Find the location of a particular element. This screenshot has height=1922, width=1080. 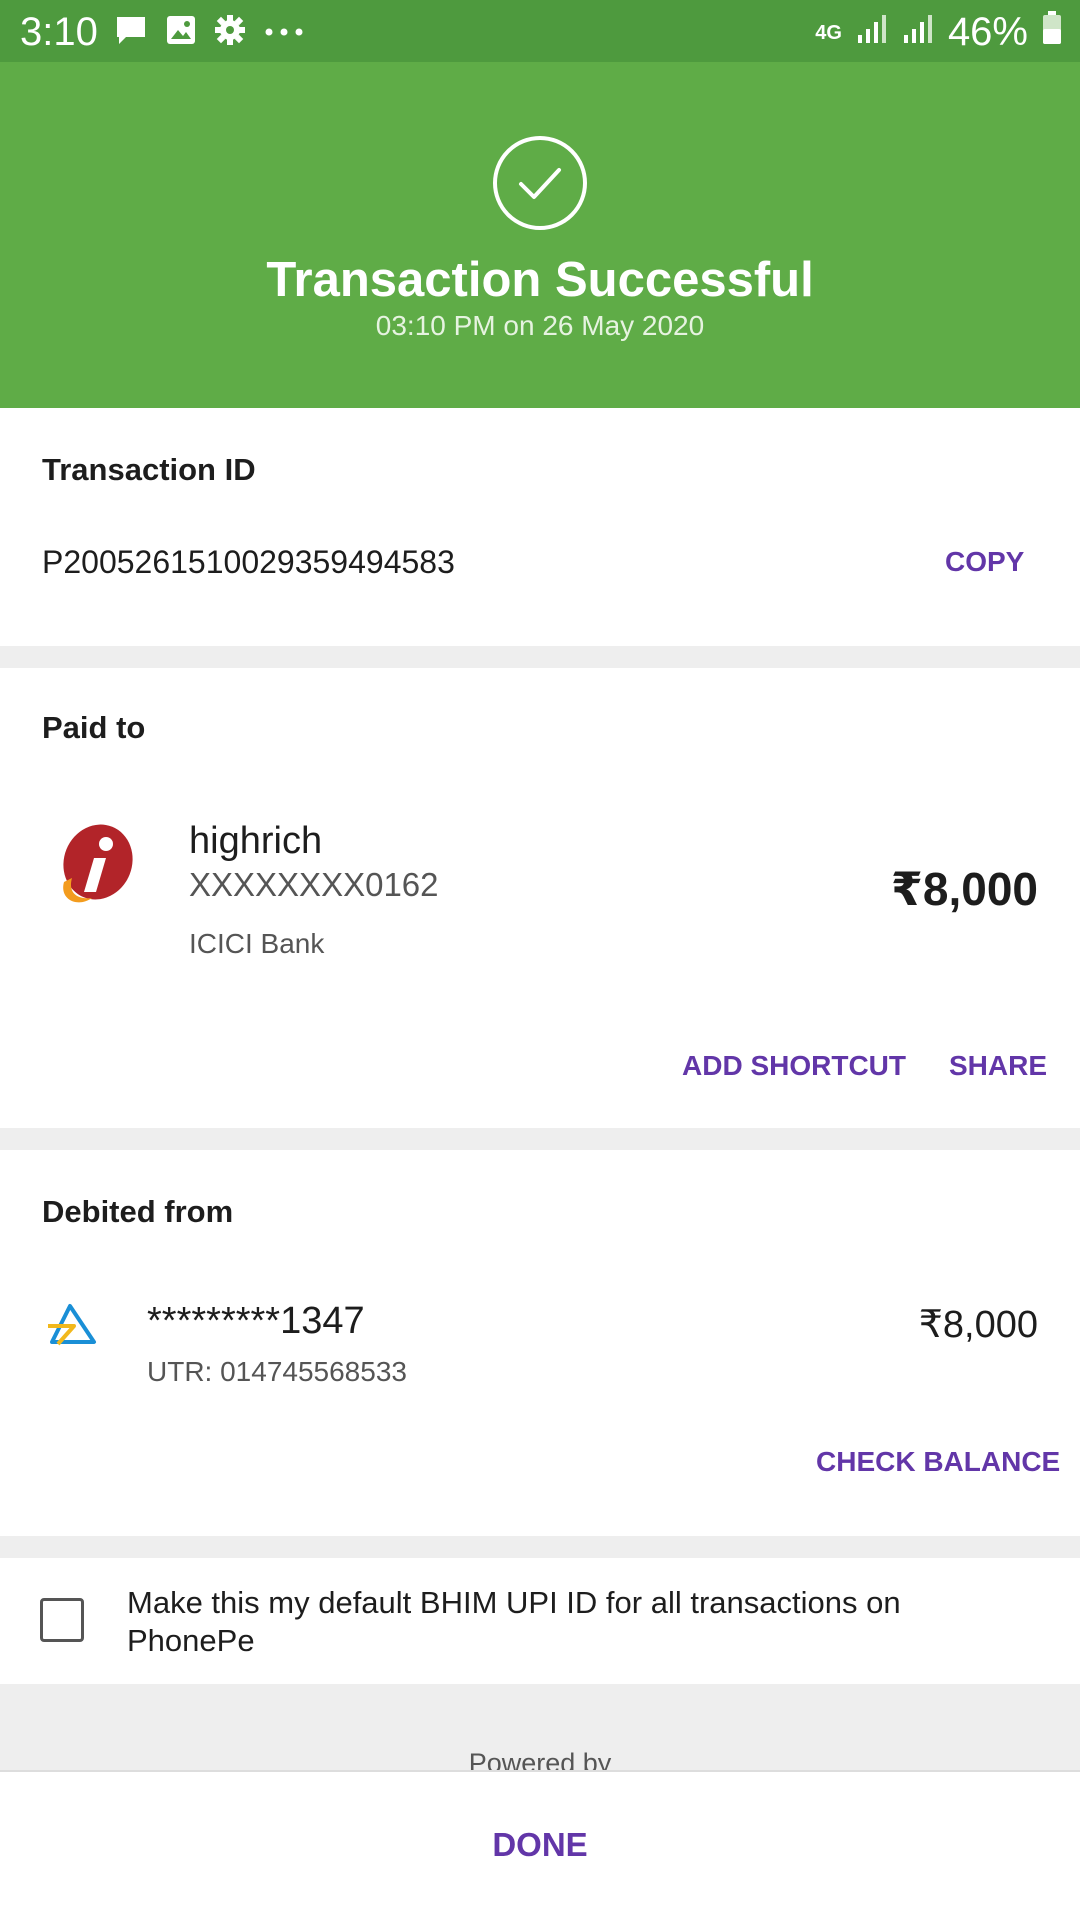

paid-to-label: Paid to is located at coordinates (94, 727).